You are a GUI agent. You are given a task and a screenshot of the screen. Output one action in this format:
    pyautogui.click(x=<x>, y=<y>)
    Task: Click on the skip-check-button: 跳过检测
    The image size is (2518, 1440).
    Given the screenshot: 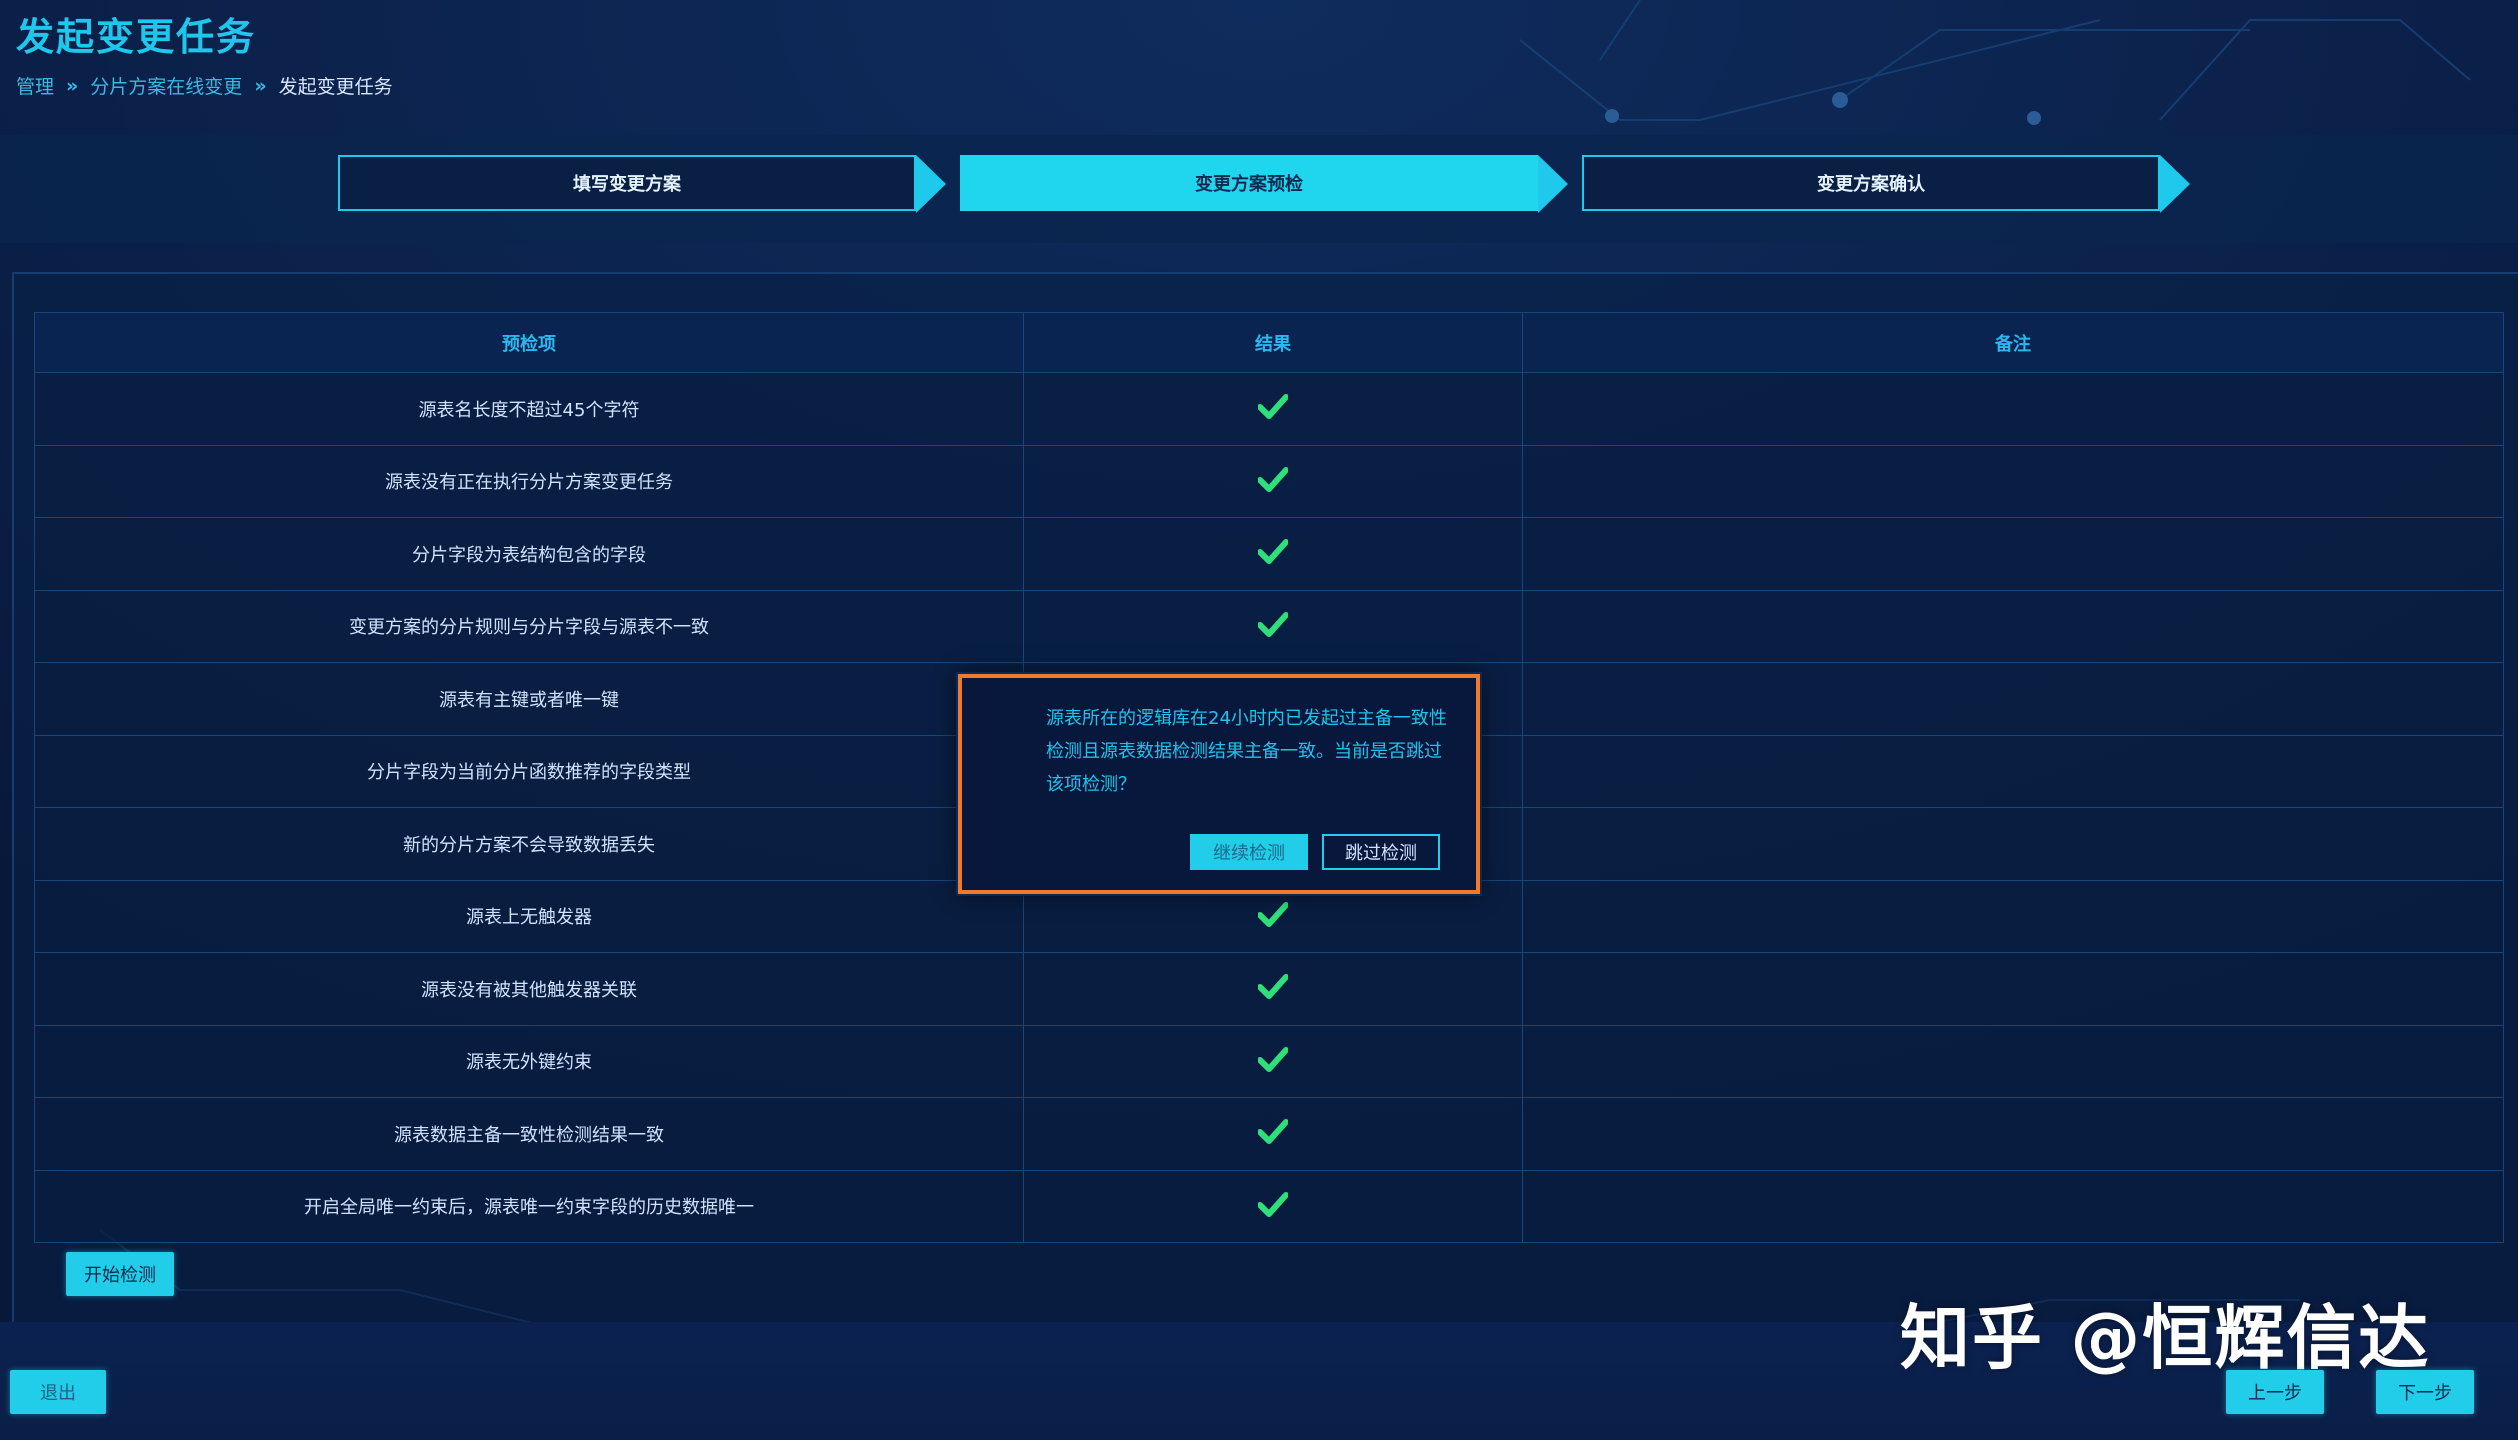 What is the action you would take?
    pyautogui.click(x=1381, y=852)
    